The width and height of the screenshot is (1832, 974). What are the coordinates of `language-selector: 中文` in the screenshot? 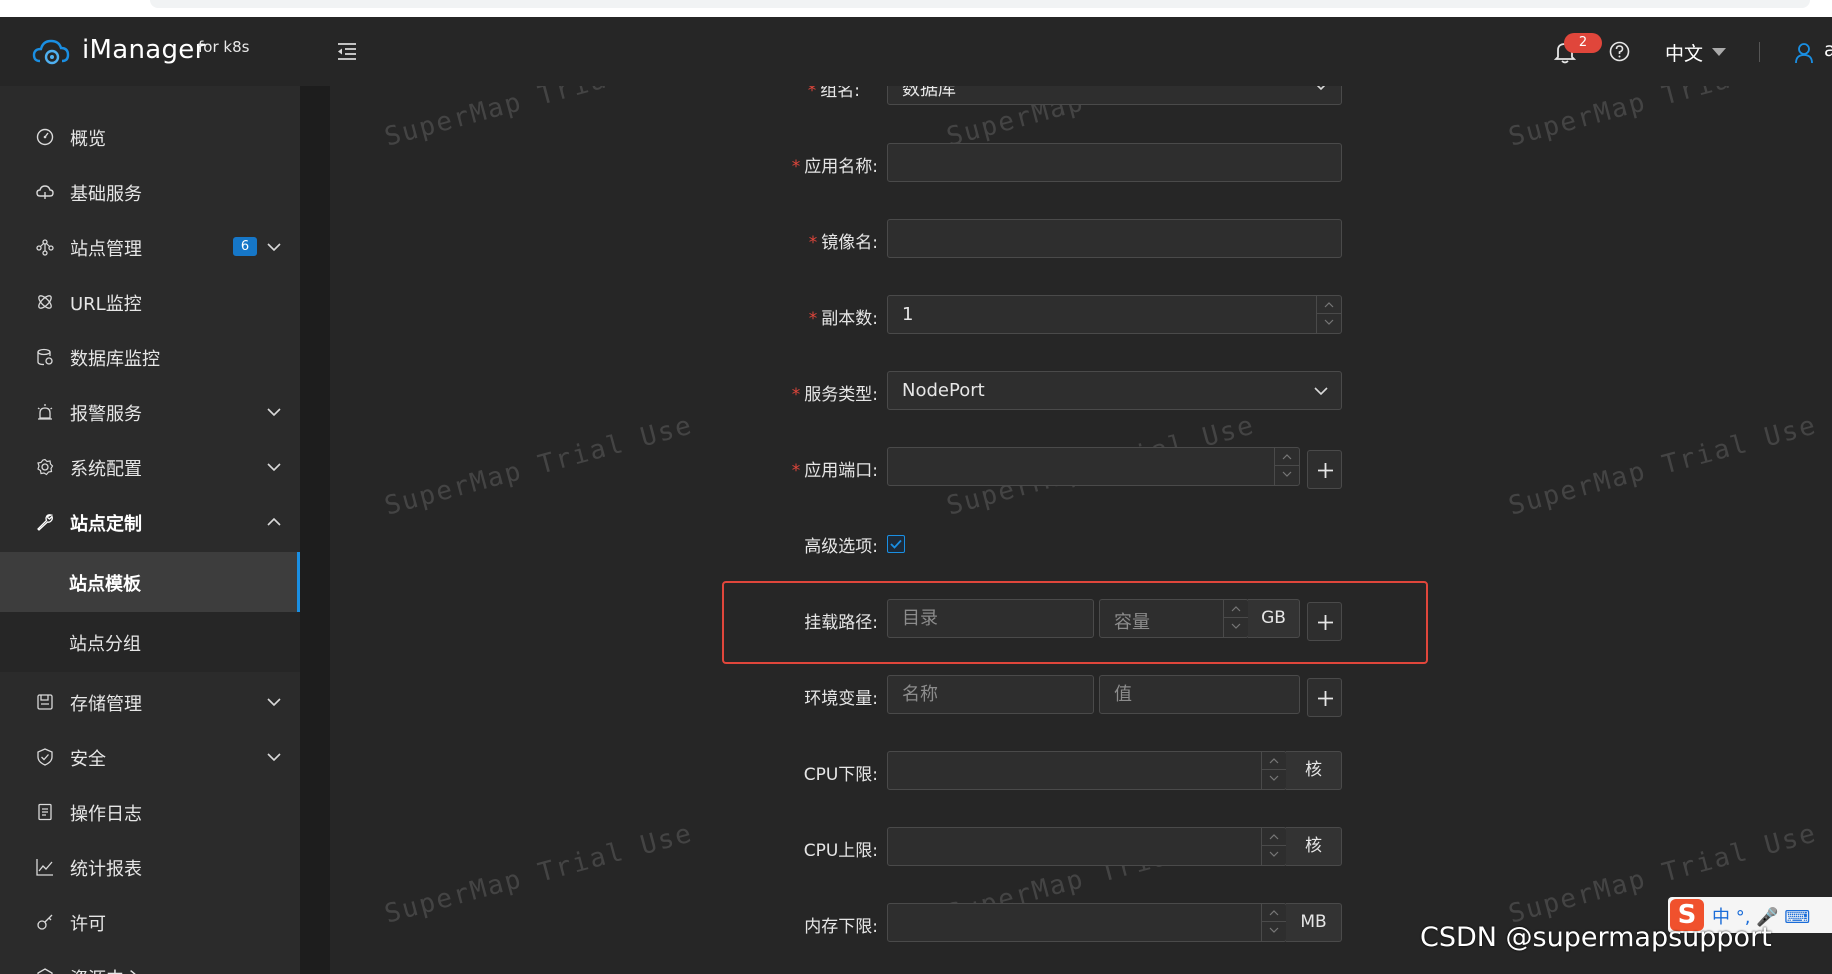 It's located at (1684, 52).